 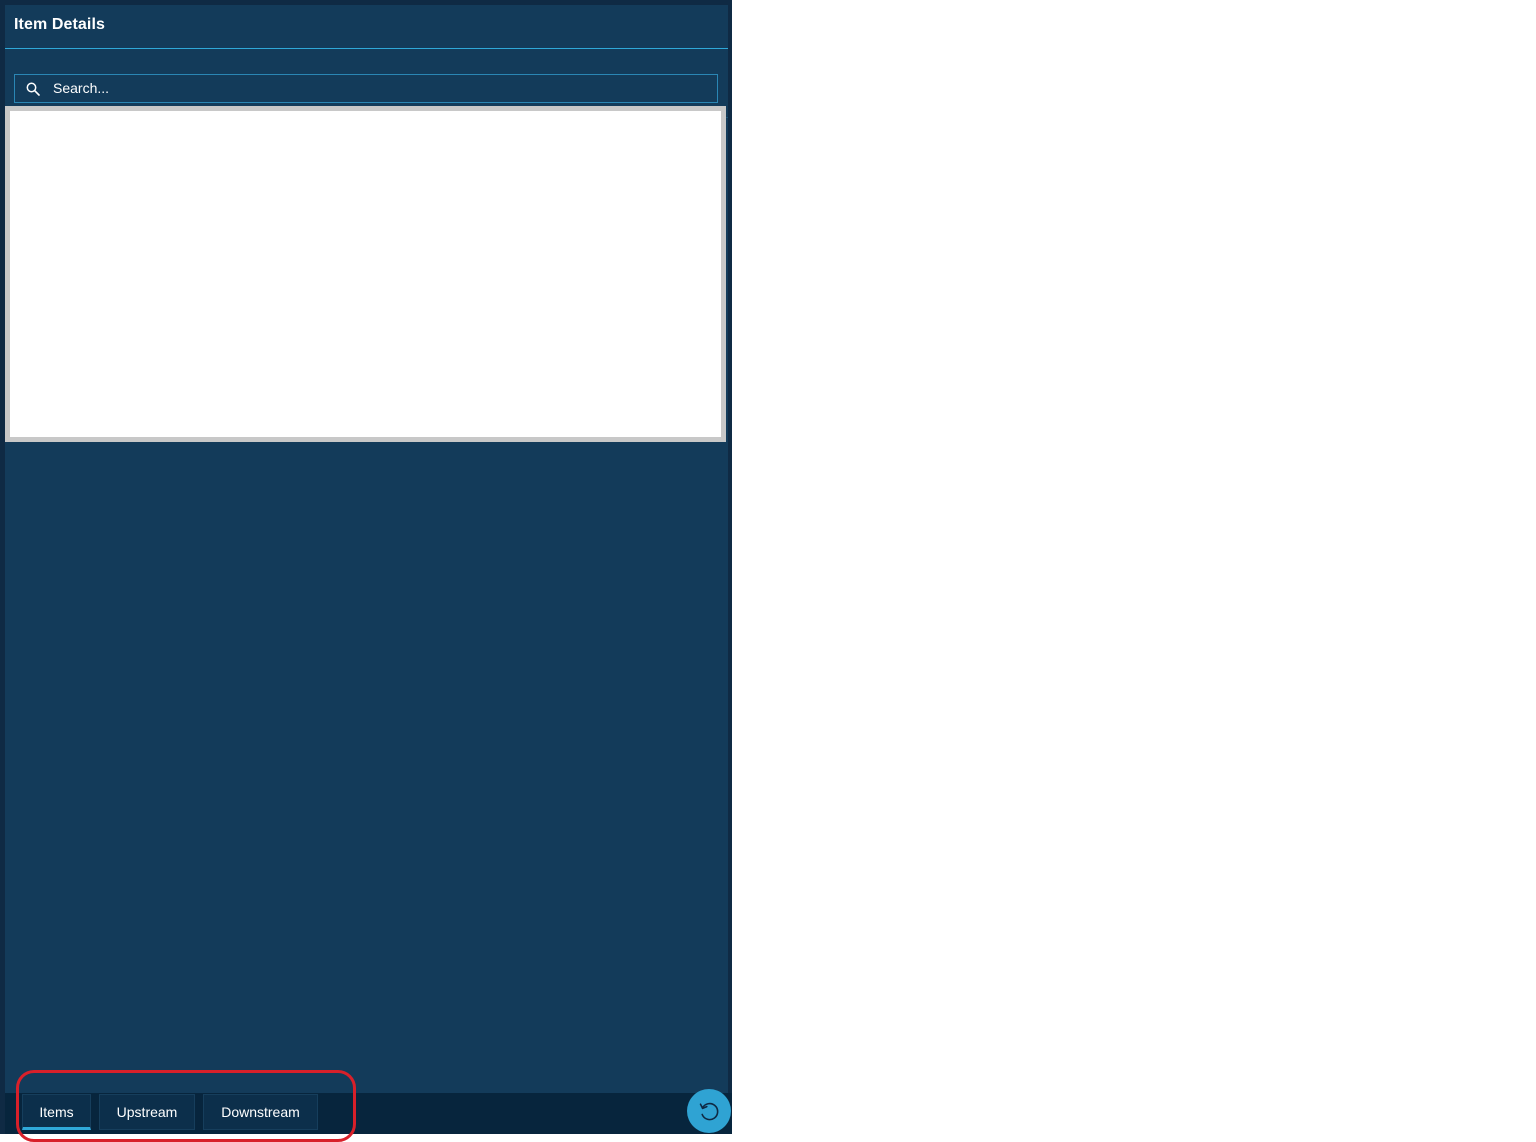 What do you see at coordinates (260, 1112) in the screenshot?
I see `tab-downstream: Downstream` at bounding box center [260, 1112].